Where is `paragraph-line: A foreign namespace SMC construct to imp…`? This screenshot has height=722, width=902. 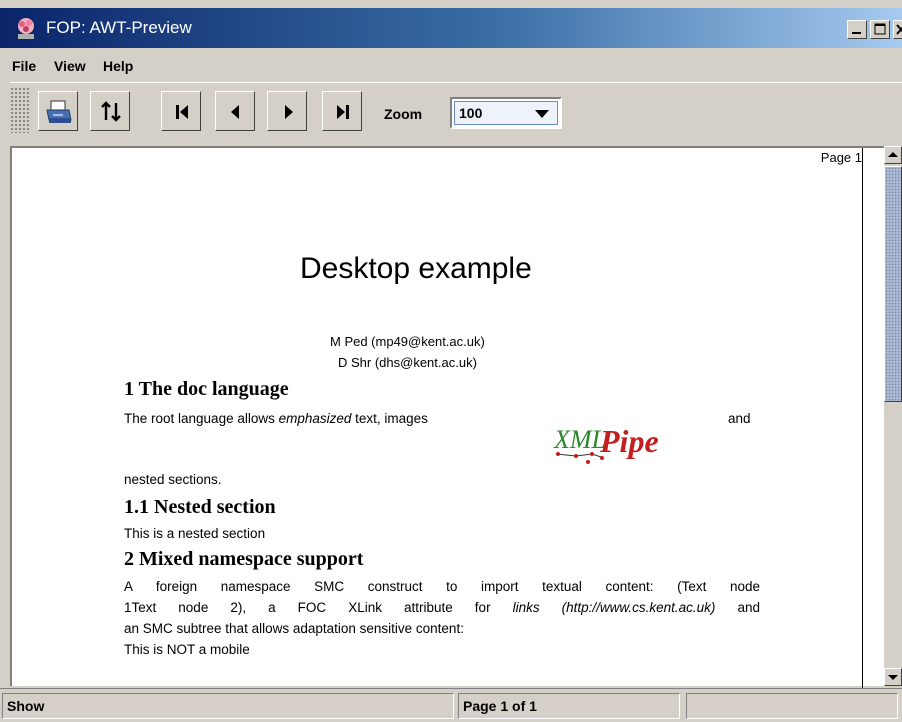 paragraph-line: A foreign namespace SMC construct to imp… is located at coordinates (442, 586).